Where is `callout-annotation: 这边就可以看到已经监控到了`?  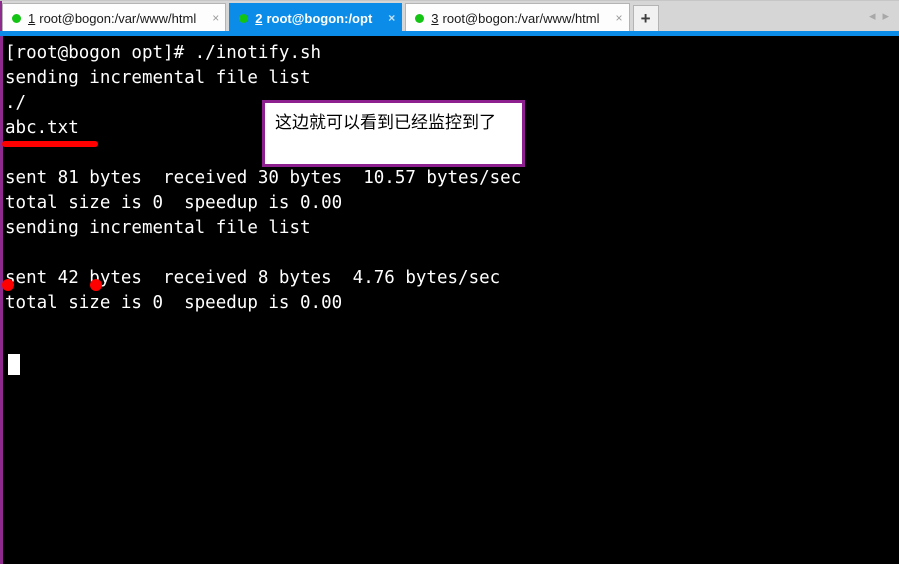
callout-annotation: 这边就可以看到已经监控到了 is located at coordinates (393, 133).